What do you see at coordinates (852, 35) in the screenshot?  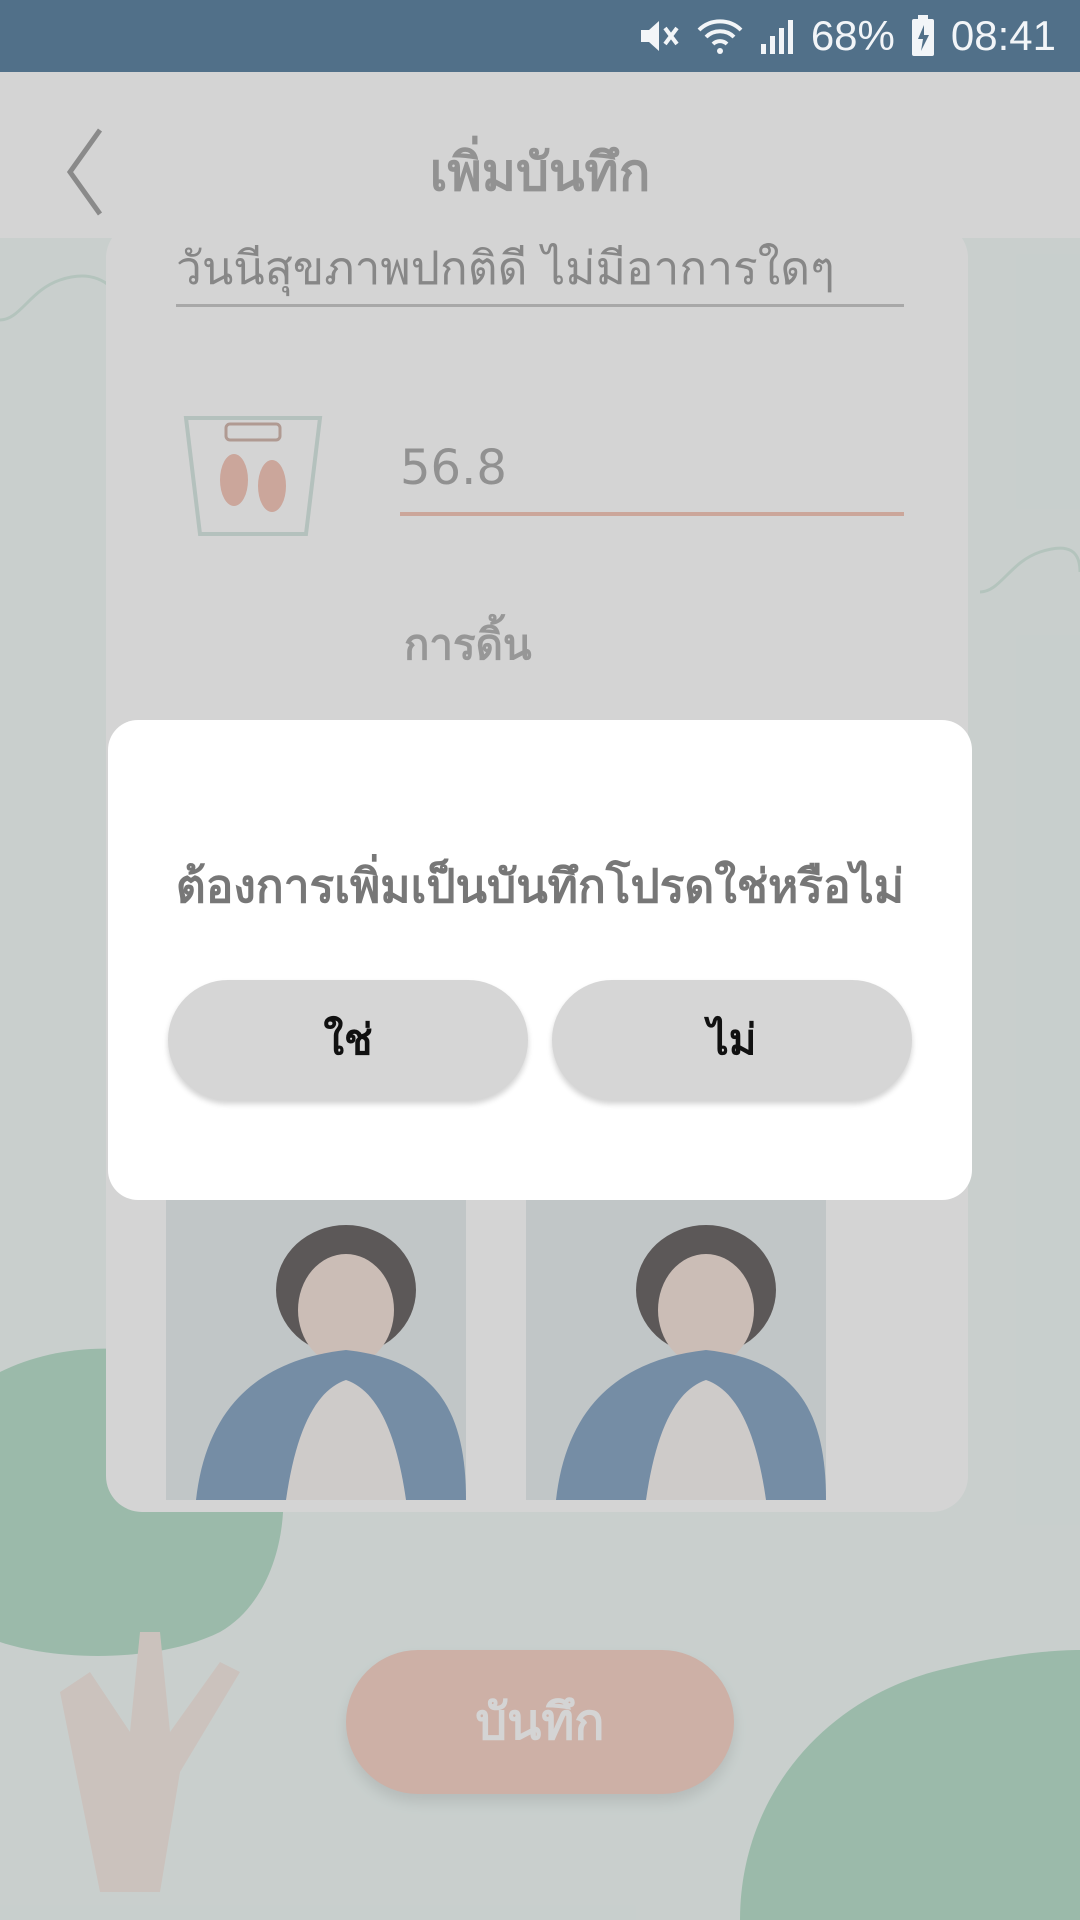 I see `battery-percent: 68%` at bounding box center [852, 35].